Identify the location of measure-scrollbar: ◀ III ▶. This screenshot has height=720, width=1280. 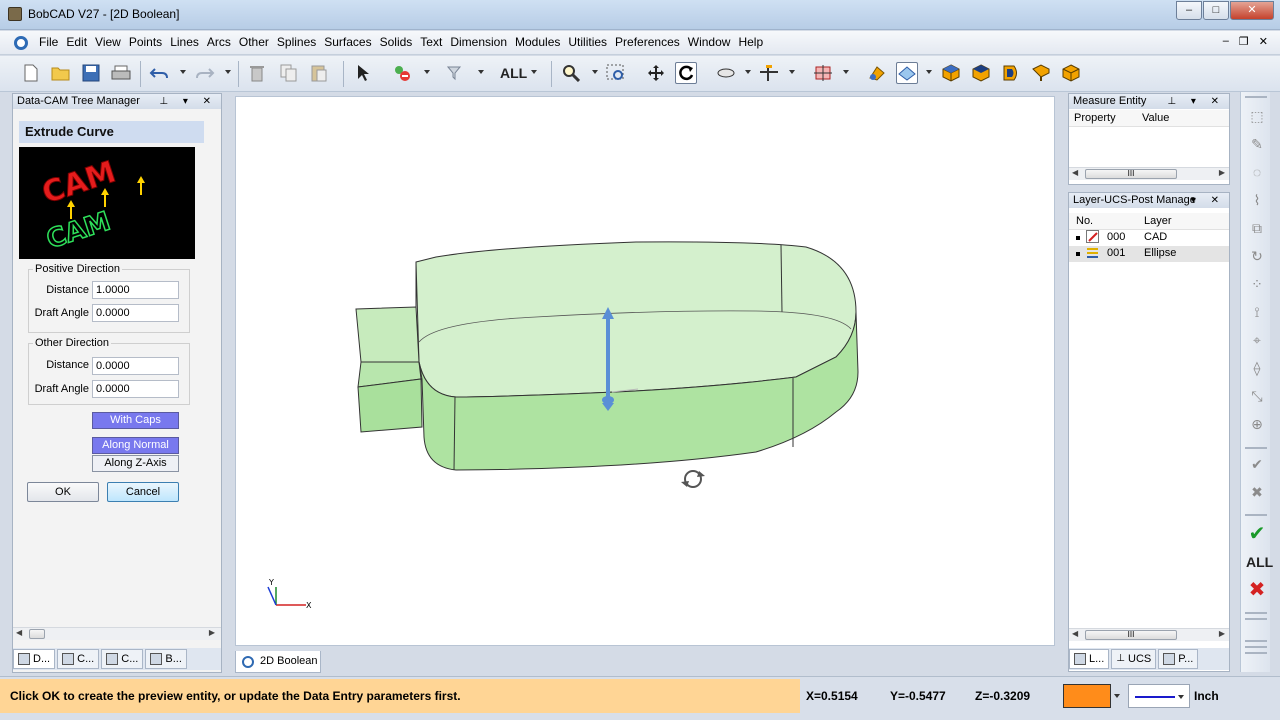
(1149, 173).